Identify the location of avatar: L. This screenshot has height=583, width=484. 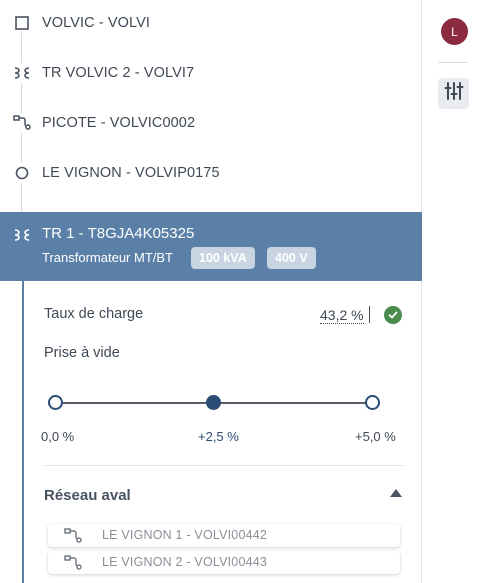
(454, 31).